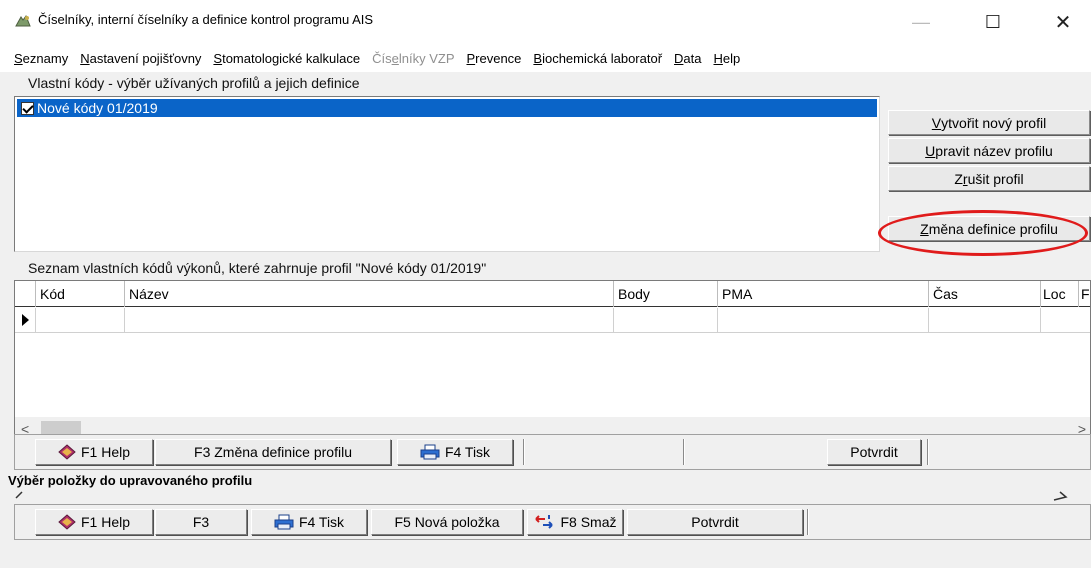 This screenshot has width=1091, height=568. What do you see at coordinates (665, 294) in the screenshot?
I see `column-header-body: Body` at bounding box center [665, 294].